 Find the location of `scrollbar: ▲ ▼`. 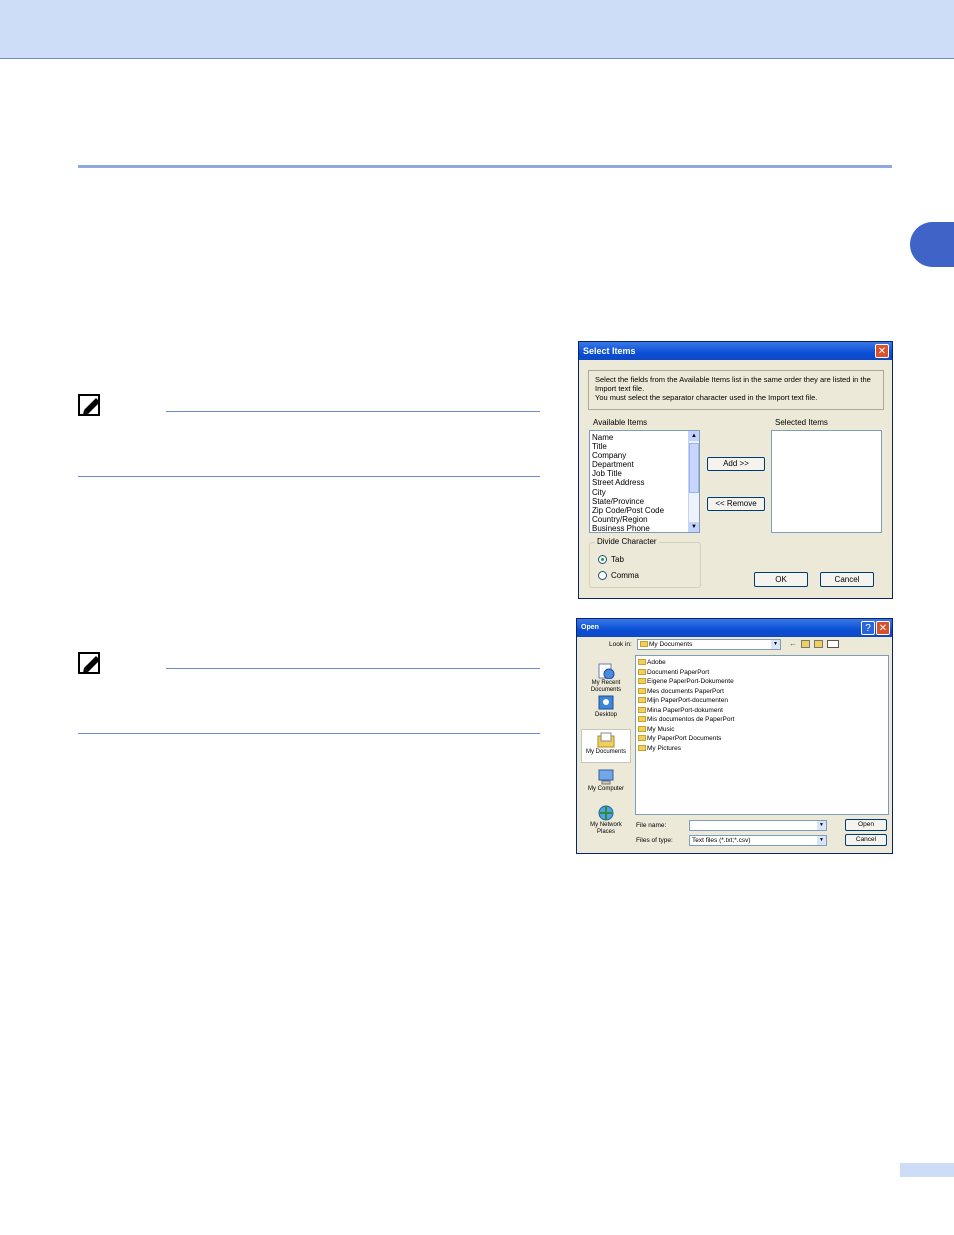

scrollbar: ▲ ▼ is located at coordinates (693, 481).